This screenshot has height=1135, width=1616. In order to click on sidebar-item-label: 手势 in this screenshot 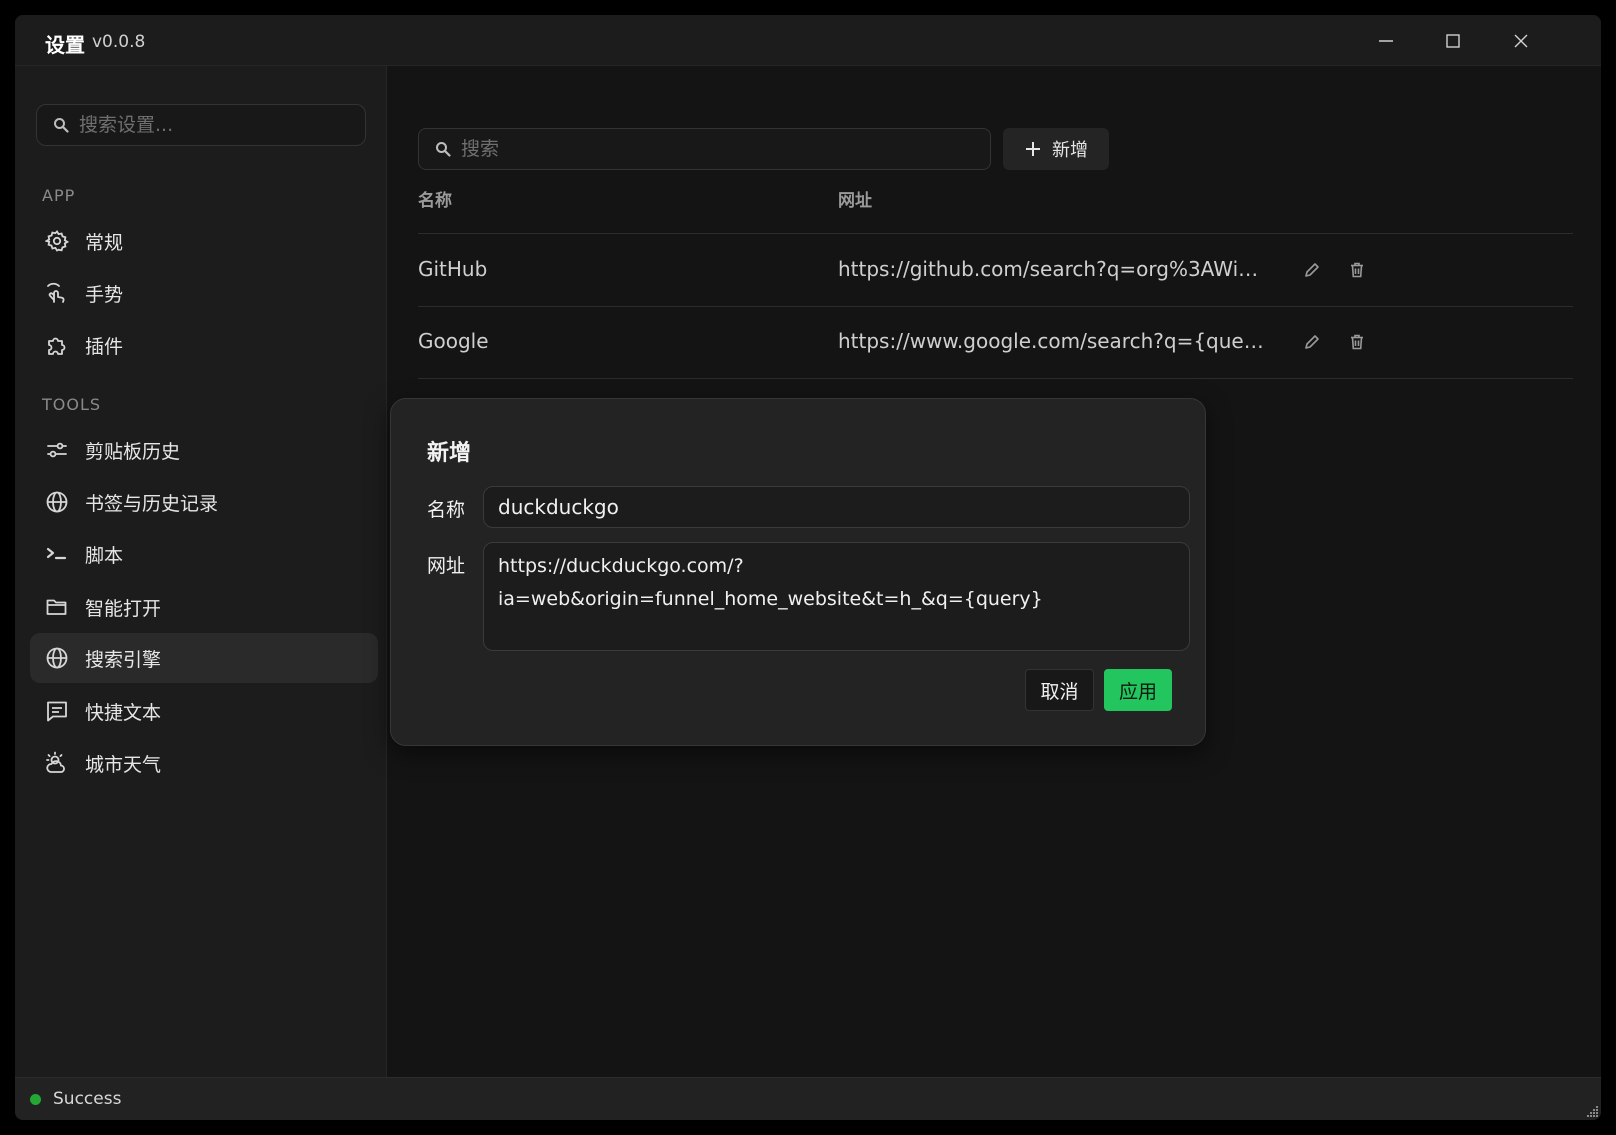, I will do `click(104, 294)`.